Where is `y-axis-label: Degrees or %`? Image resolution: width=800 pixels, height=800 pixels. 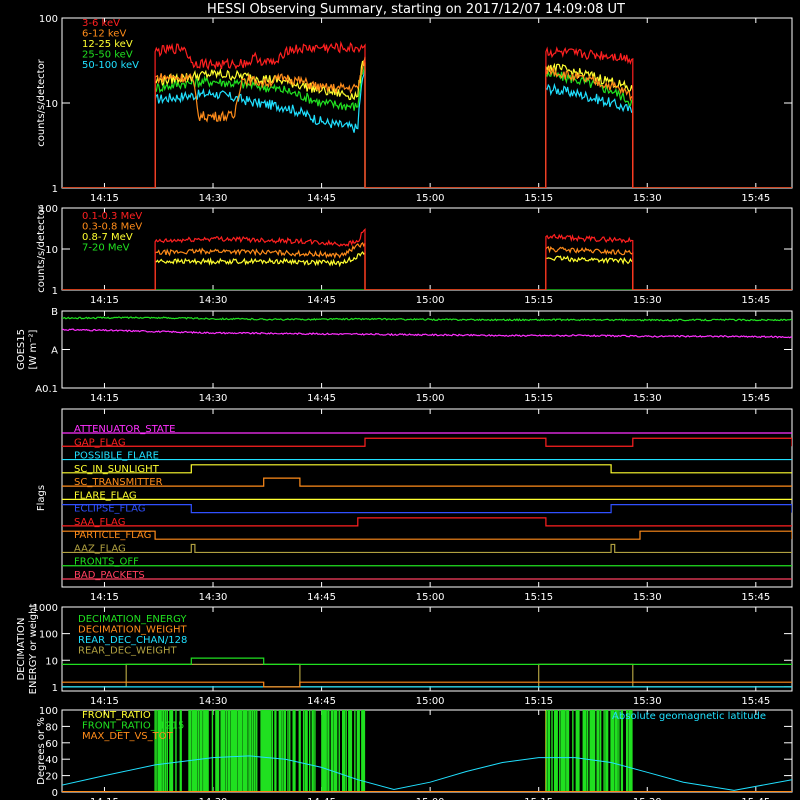
y-axis-label: Degrees or % is located at coordinates (41, 751).